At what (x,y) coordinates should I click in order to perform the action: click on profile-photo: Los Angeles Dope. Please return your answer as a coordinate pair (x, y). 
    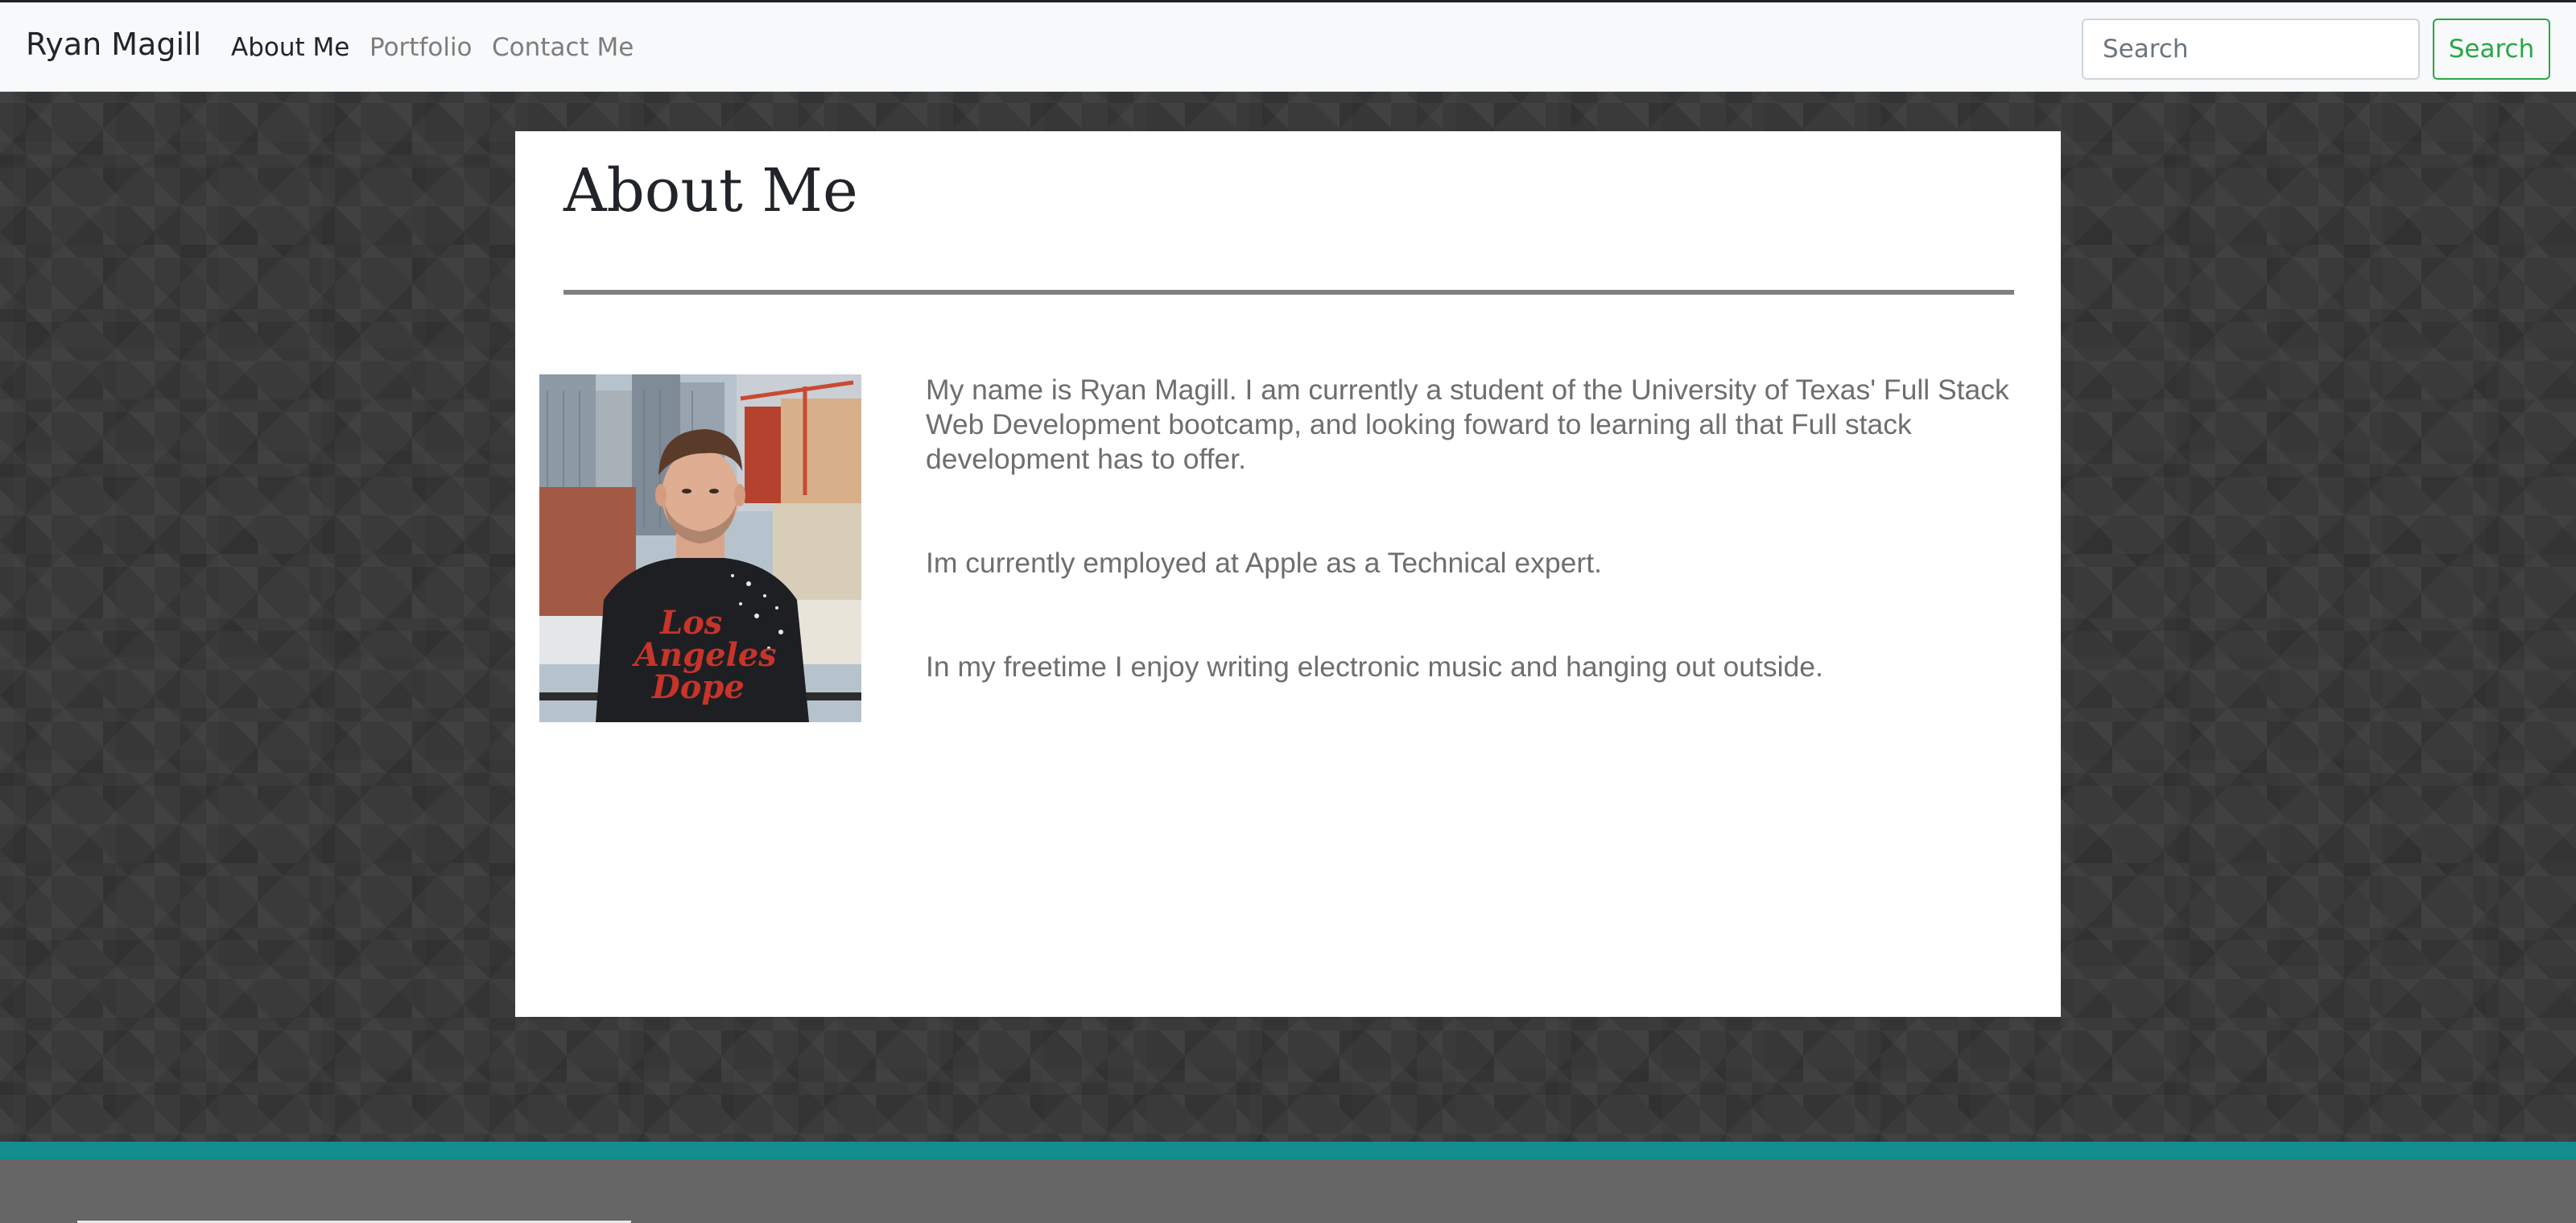
    Looking at the image, I should click on (700, 548).